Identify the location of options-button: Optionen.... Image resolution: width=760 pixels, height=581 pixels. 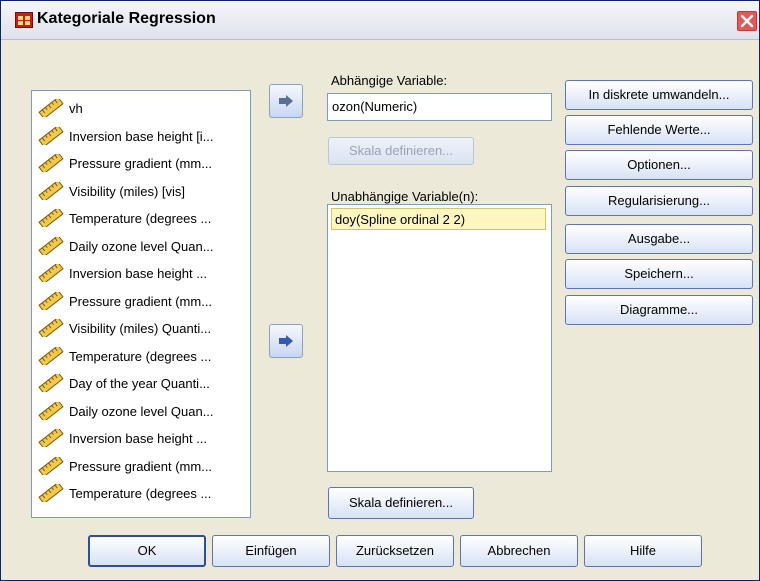
(659, 165).